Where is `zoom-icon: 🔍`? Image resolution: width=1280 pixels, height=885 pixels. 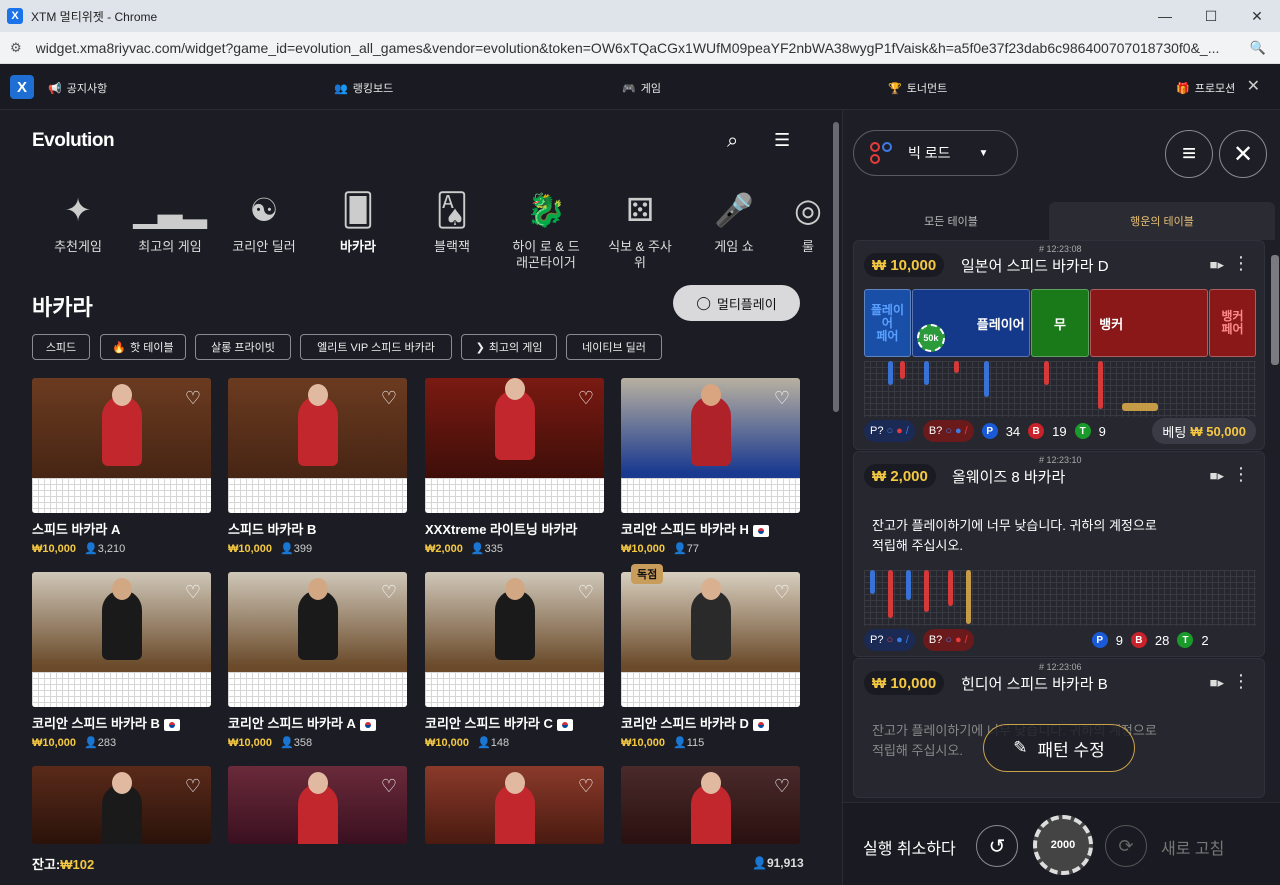
zoom-icon: 🔍 is located at coordinates (1258, 48).